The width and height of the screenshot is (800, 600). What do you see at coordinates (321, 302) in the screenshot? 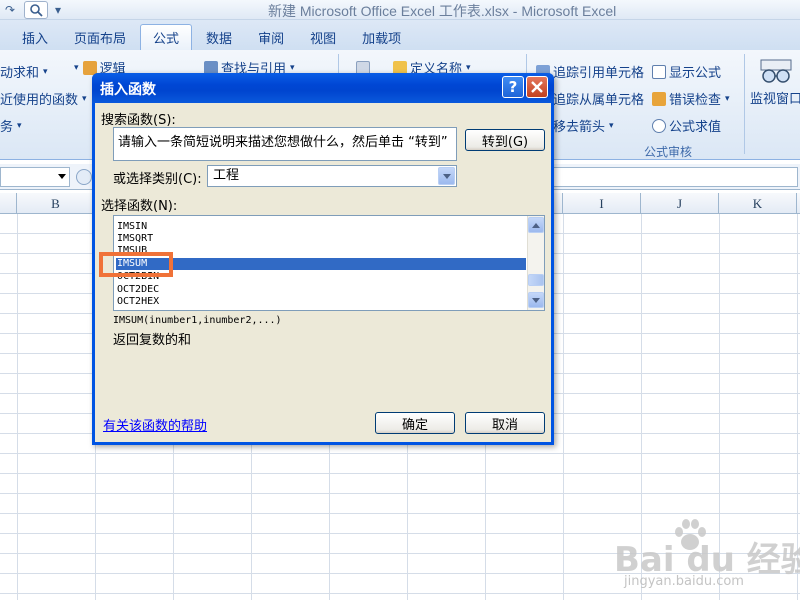
I see `list-item: OCT2HEX` at bounding box center [321, 302].